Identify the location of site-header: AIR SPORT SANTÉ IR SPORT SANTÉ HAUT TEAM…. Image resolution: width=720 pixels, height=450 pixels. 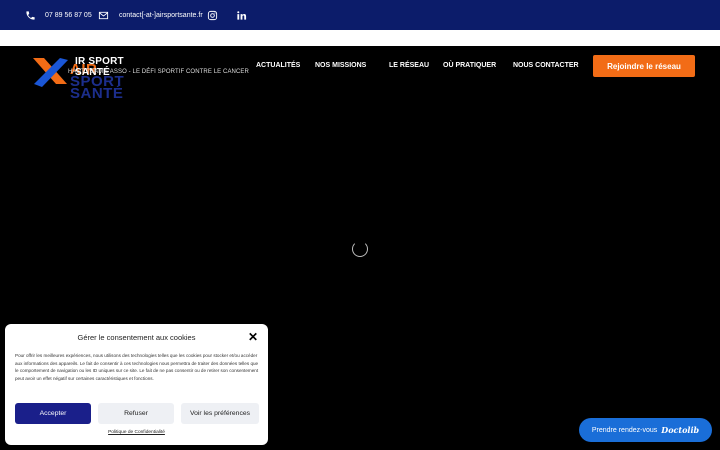
(360, 73).